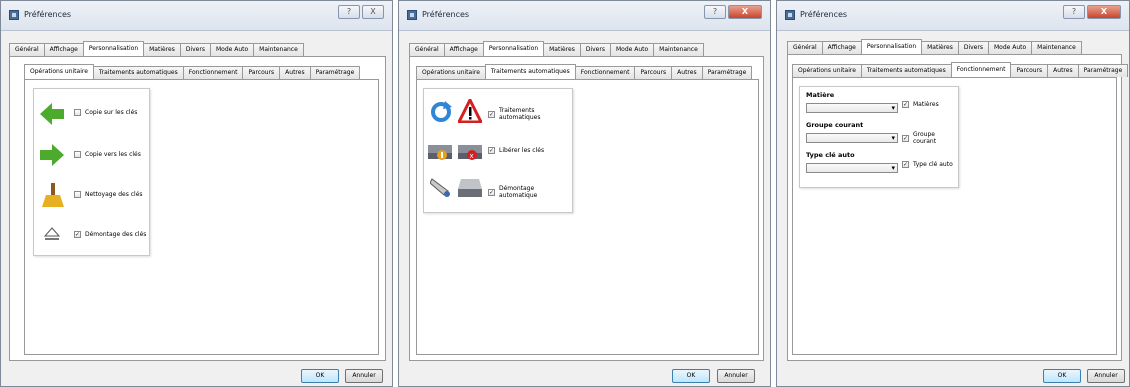 The height and width of the screenshot is (387, 1130). Describe the element at coordinates (440, 187) in the screenshot. I see `pen-tool-icon` at that location.